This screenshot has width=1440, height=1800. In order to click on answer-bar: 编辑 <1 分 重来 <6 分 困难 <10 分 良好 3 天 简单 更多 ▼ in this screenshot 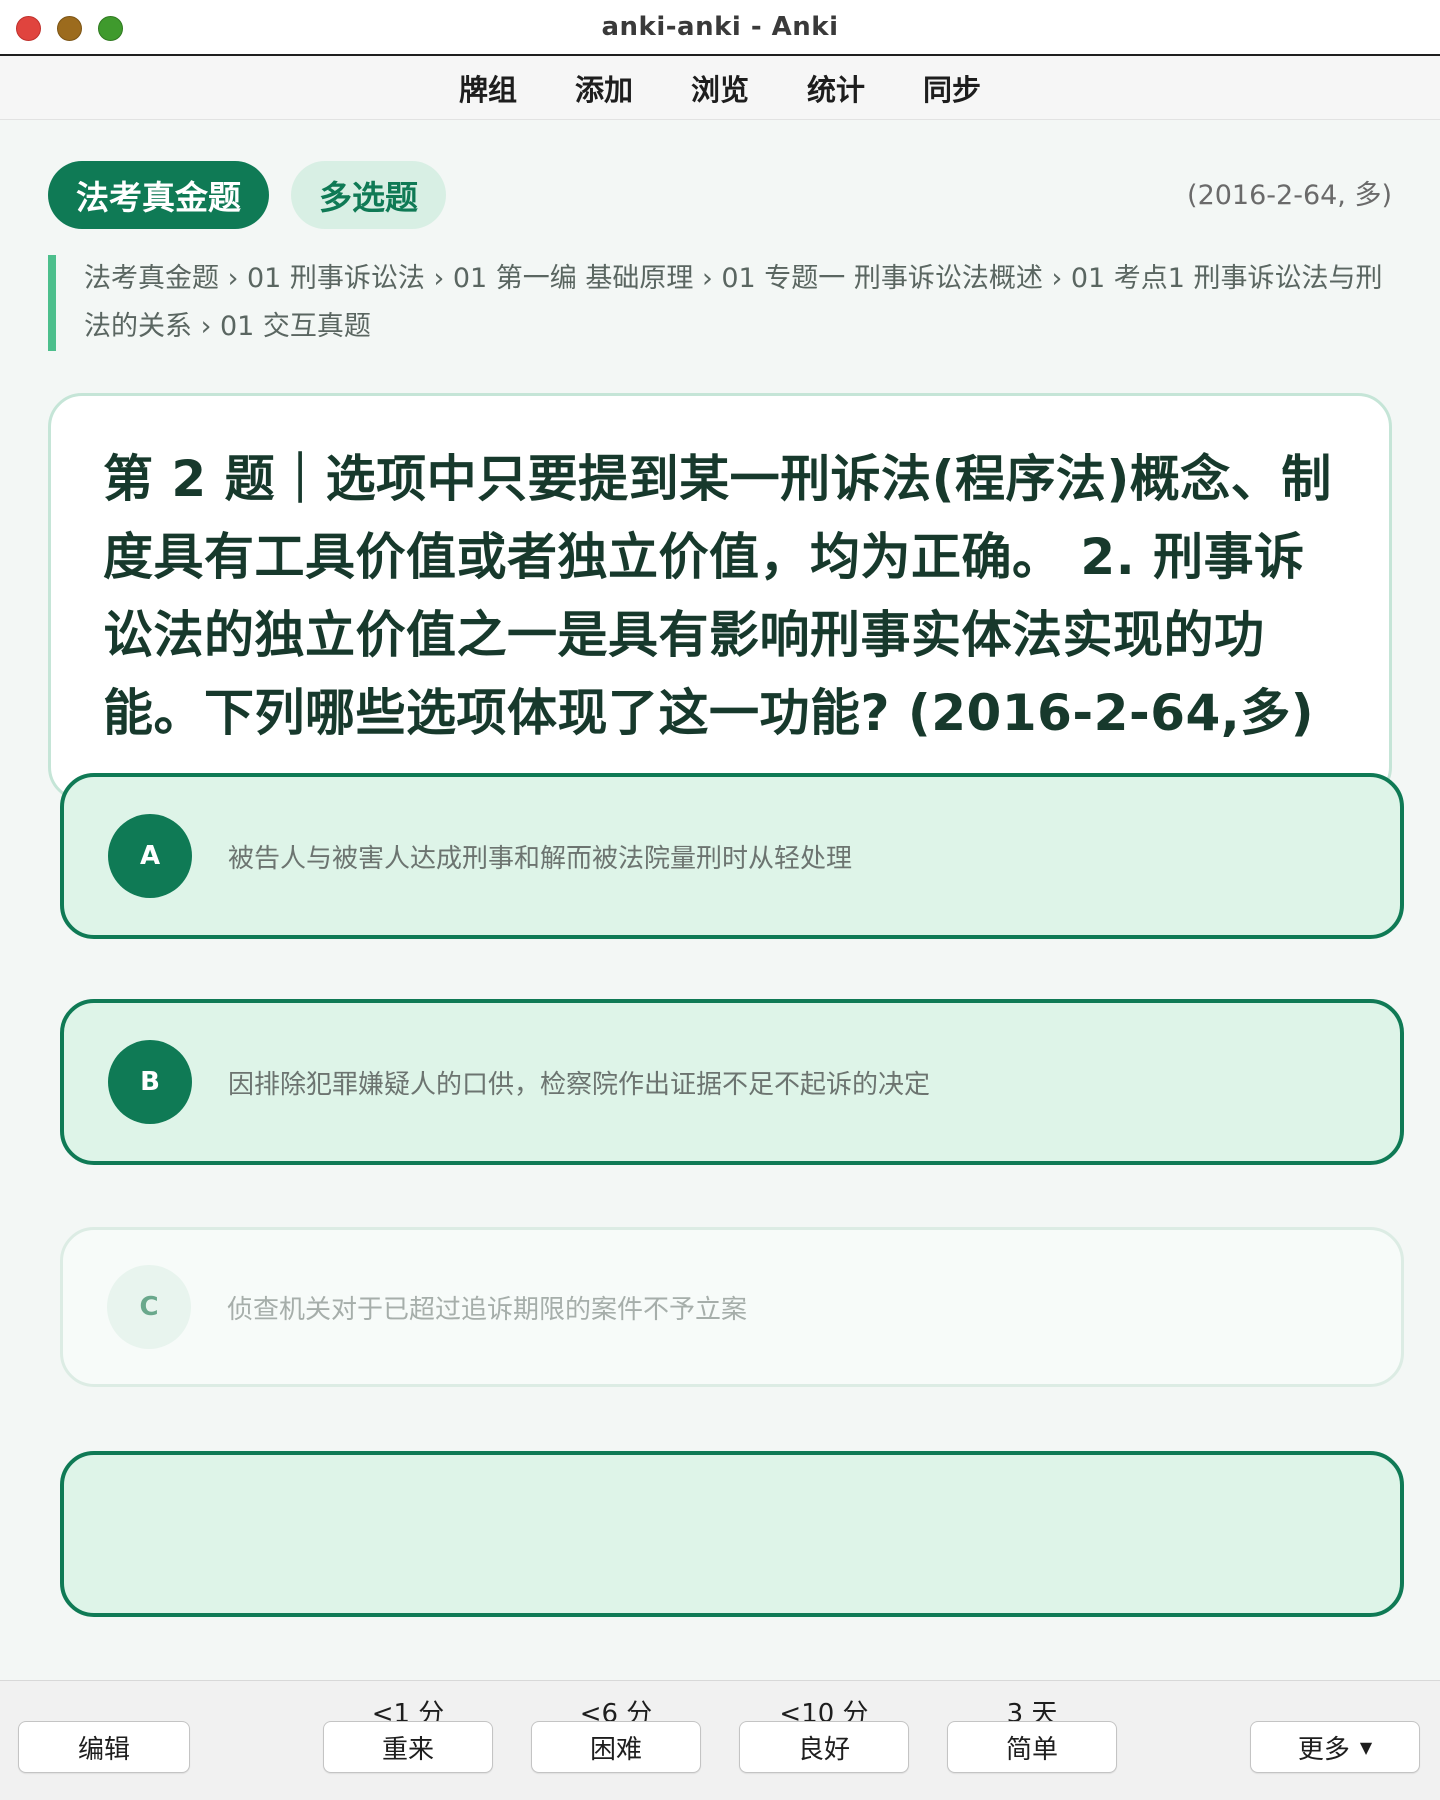, I will do `click(720, 1740)`.